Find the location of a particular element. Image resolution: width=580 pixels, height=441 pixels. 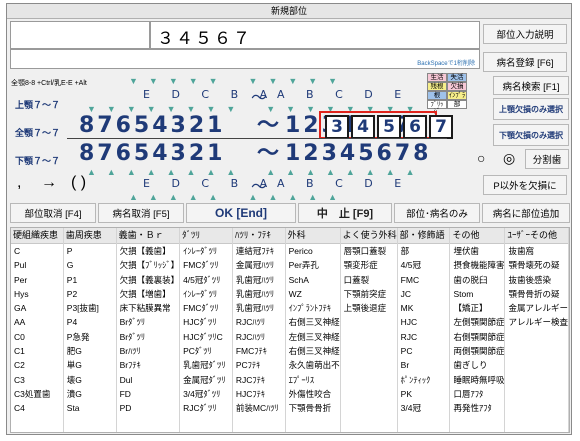

diagnosis-item: 欠損【ﾌﾞﾘｯｼﾞ】 is located at coordinates (148, 265).